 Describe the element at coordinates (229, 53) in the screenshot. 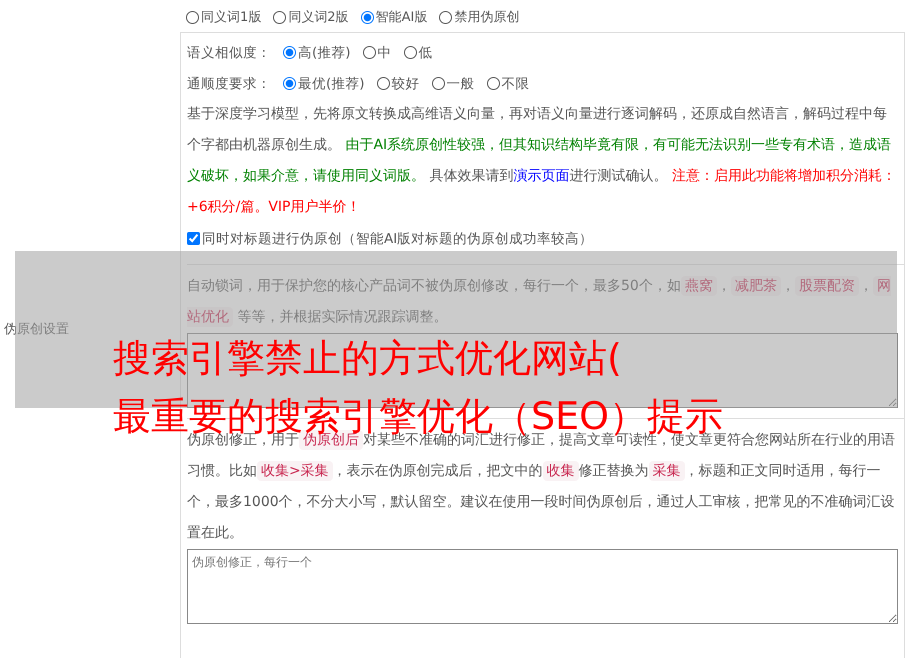

I see `field-label: 语义相似度：` at that location.